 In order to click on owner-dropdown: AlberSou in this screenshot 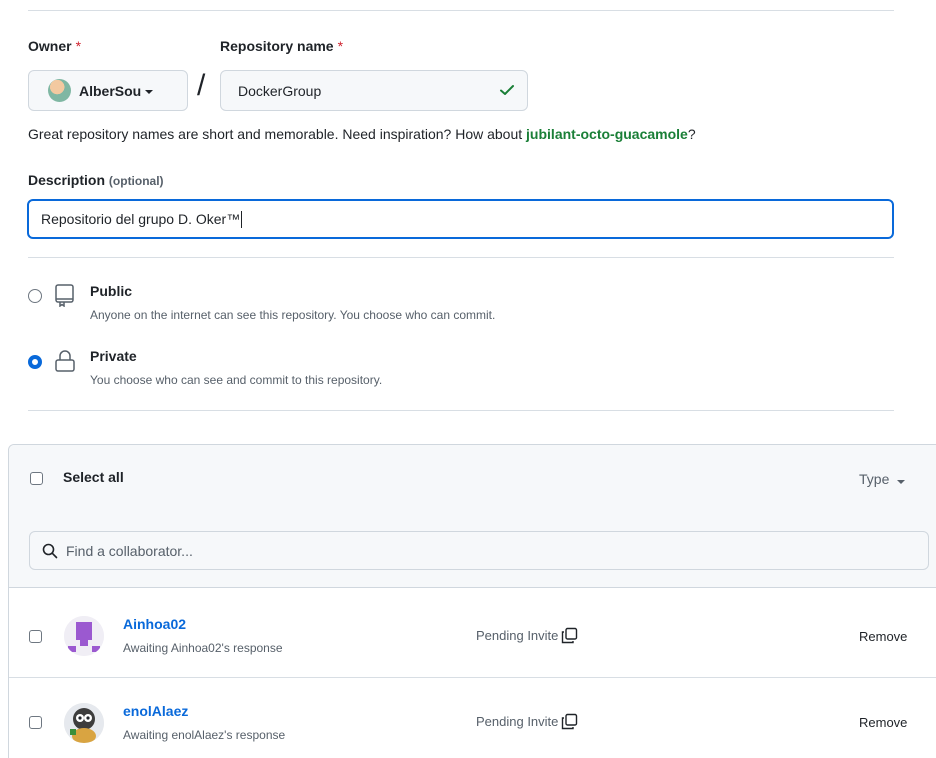, I will do `click(108, 90)`.